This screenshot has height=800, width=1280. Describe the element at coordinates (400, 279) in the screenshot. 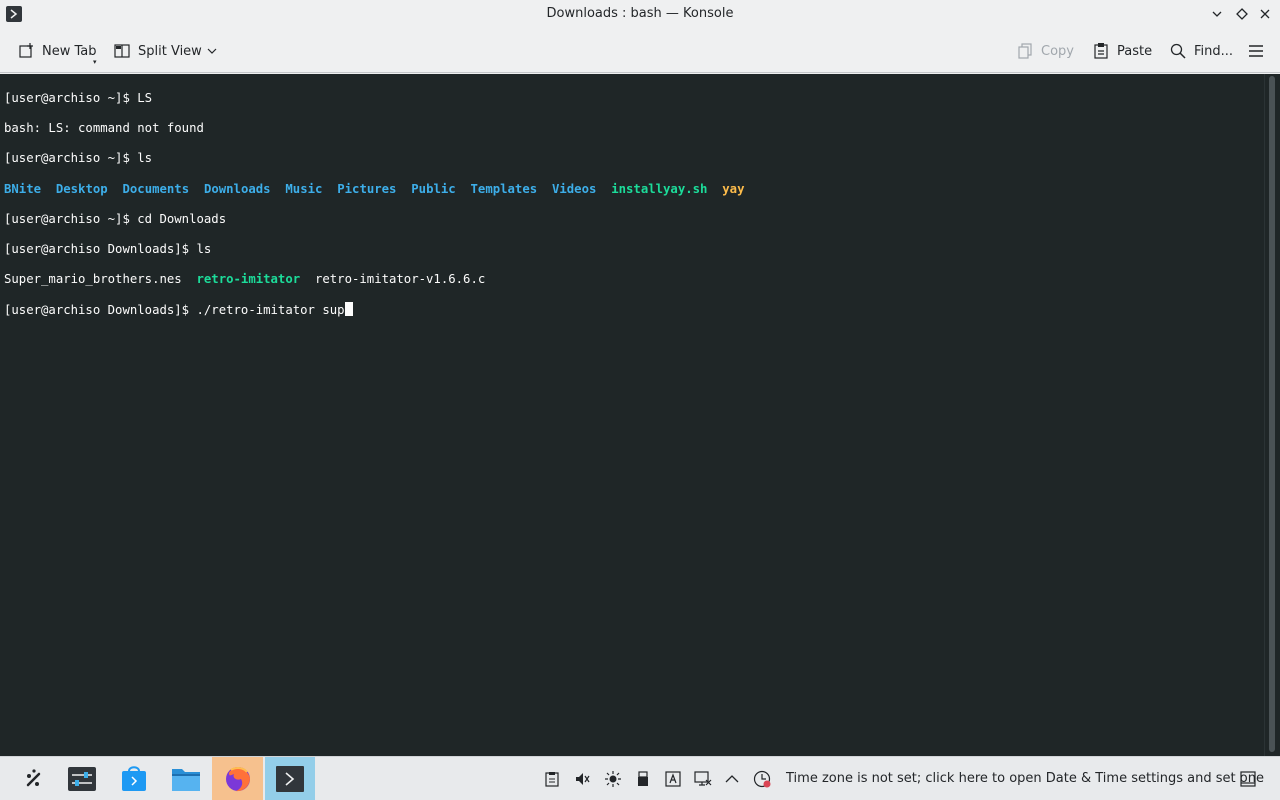

I see `listing-entry: retro-imitator-v1.6.6.c` at that location.